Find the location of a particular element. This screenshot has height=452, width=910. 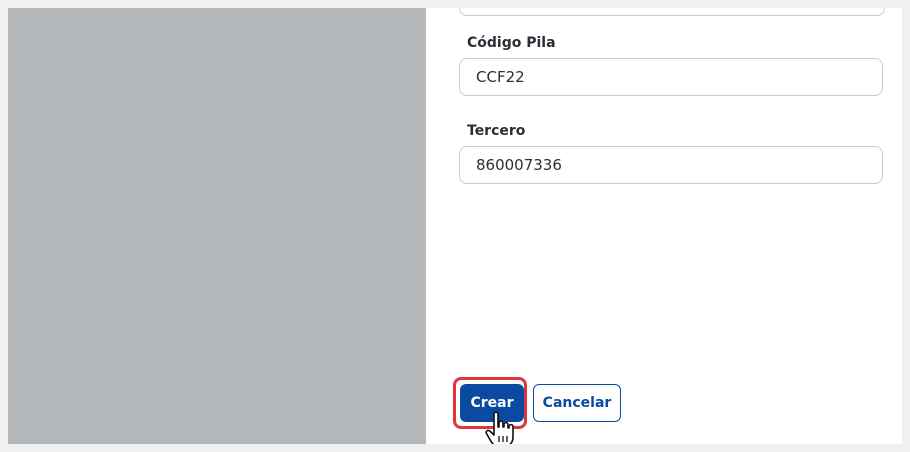

codigo-pila-label: Código Pila is located at coordinates (511, 43).